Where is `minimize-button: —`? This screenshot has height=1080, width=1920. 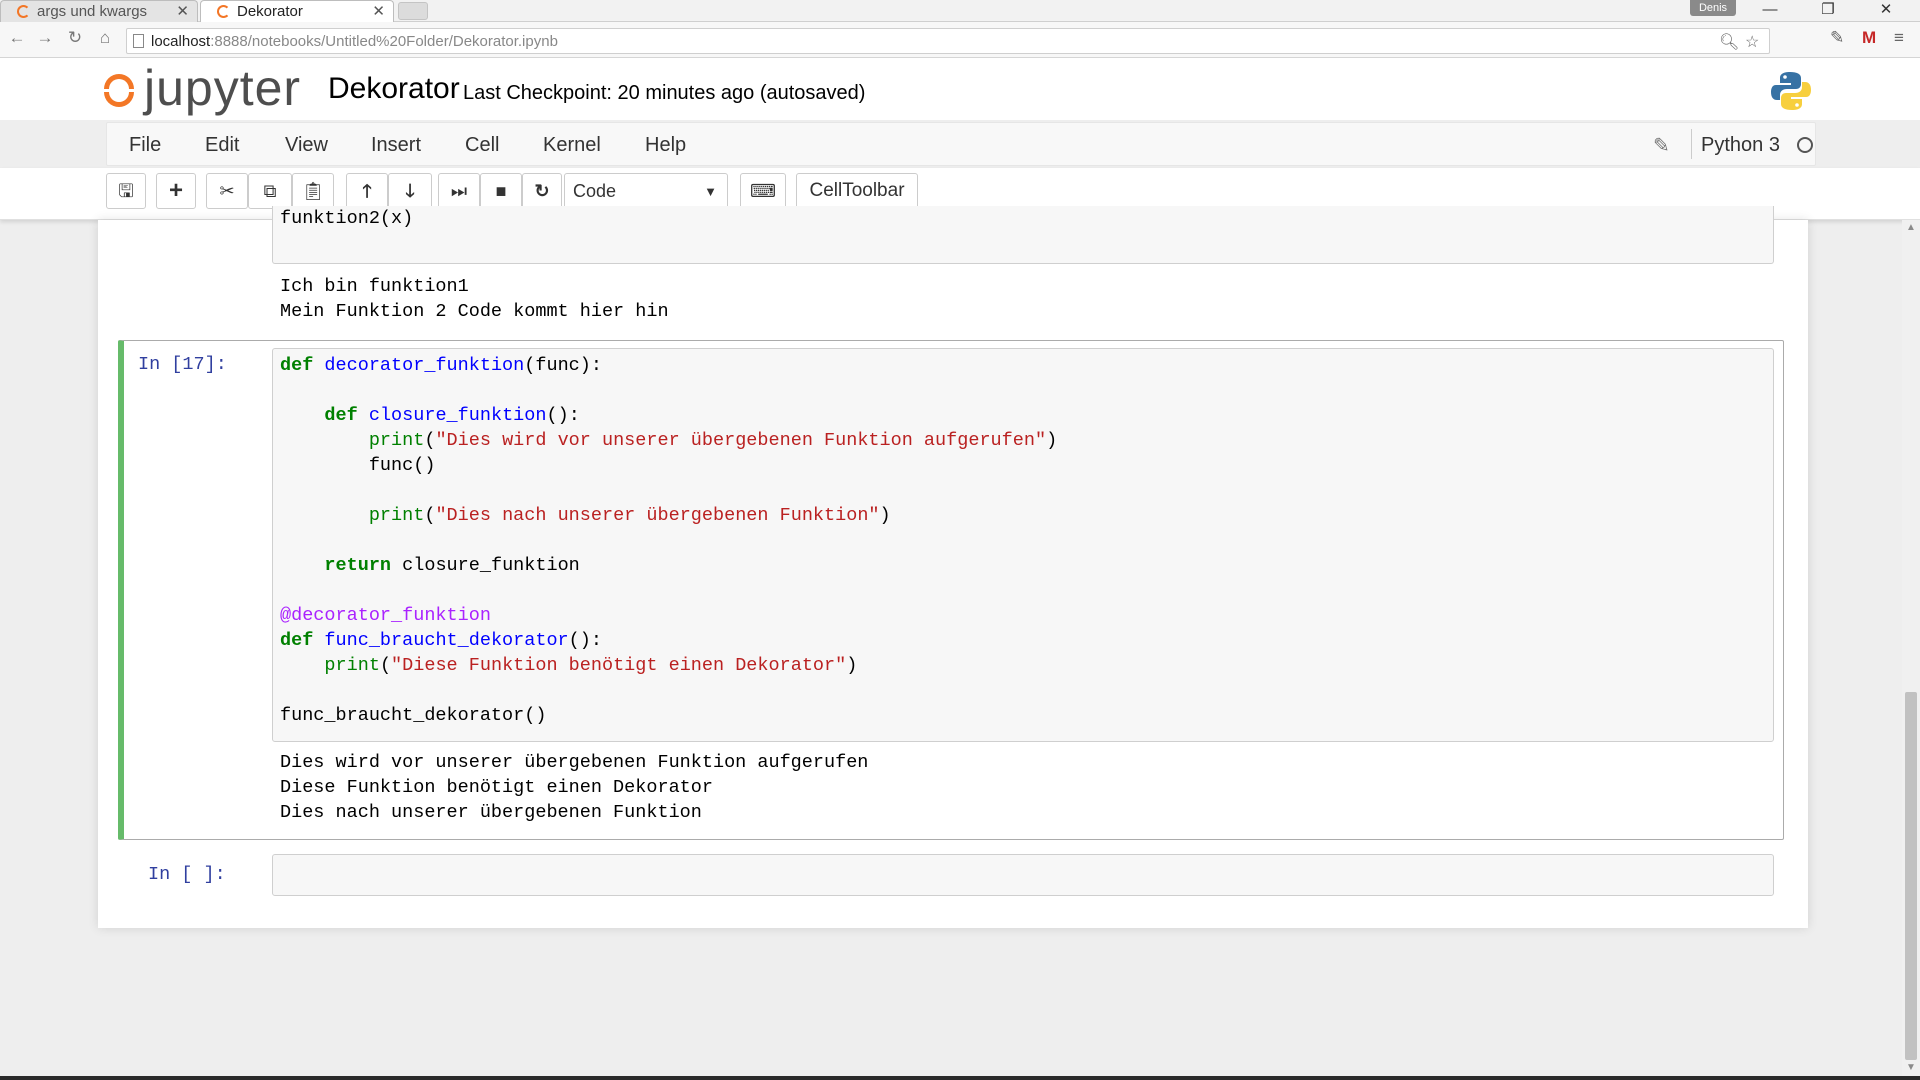
minimize-button: — is located at coordinates (1770, 11).